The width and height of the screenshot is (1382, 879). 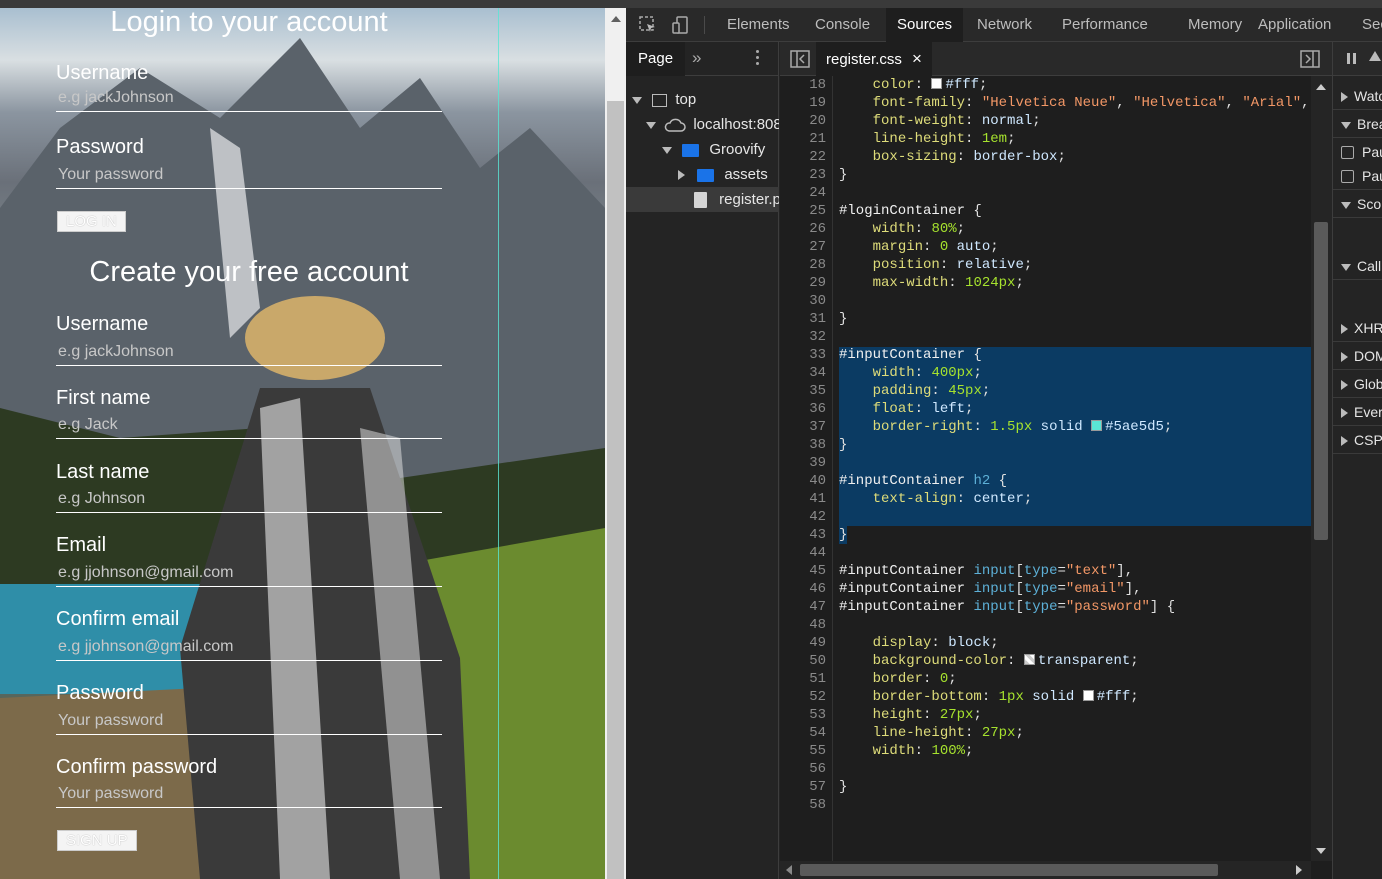 I want to click on css-guide-line, so click(x=498, y=443).